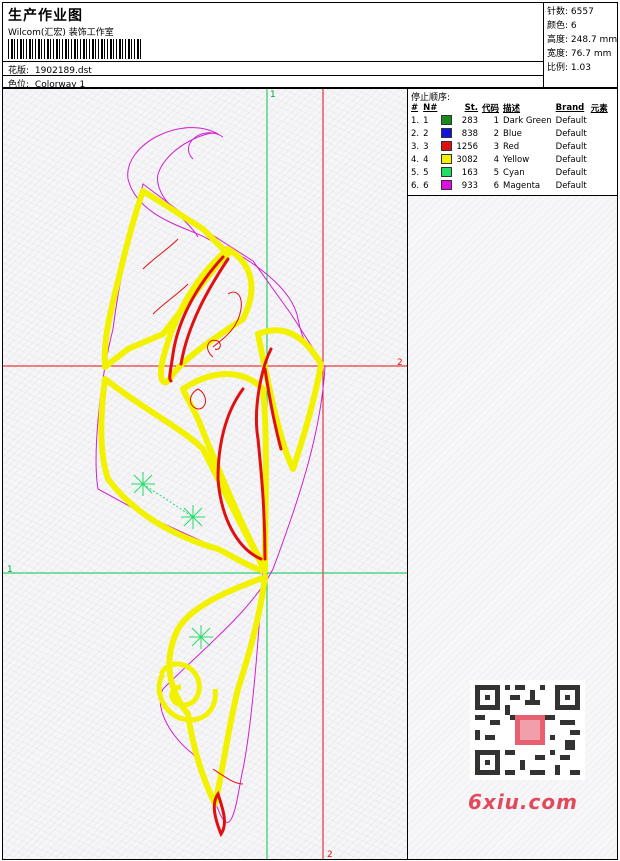 This screenshot has width=620, height=861. What do you see at coordinates (527, 120) in the screenshot?
I see `cell-desc: Dark Green` at bounding box center [527, 120].